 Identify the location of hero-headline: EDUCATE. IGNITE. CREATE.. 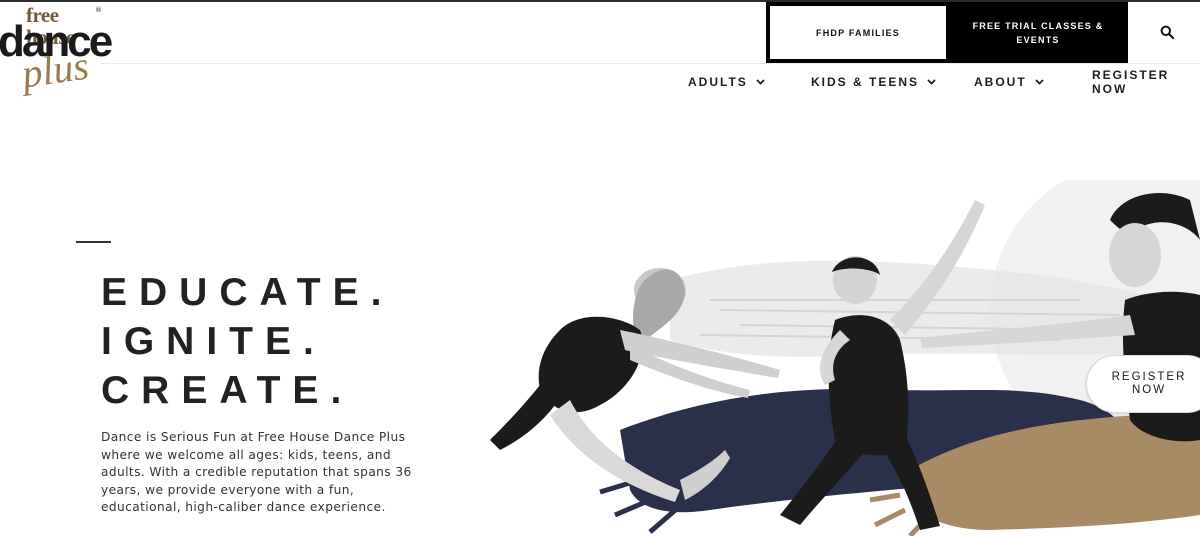
(247, 341).